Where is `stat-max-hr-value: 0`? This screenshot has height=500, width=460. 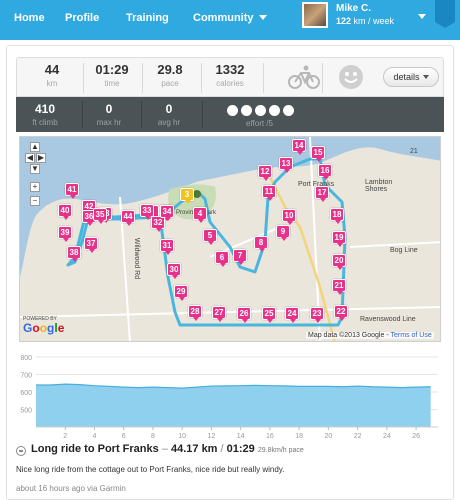 stat-max-hr-value: 0 is located at coordinates (109, 109).